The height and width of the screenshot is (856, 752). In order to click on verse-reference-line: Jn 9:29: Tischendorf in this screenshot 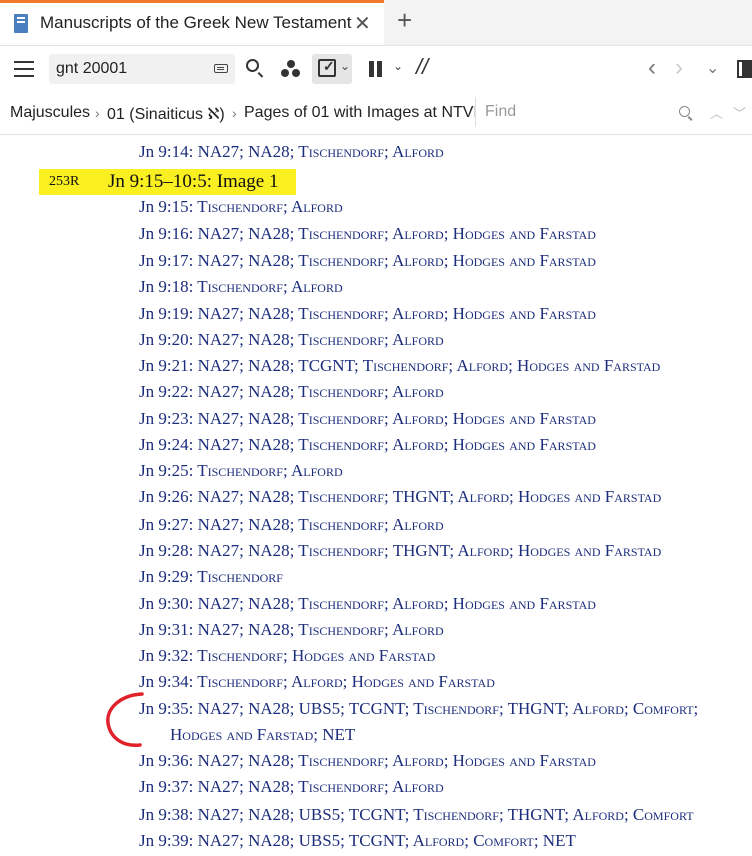, I will do `click(211, 577)`.